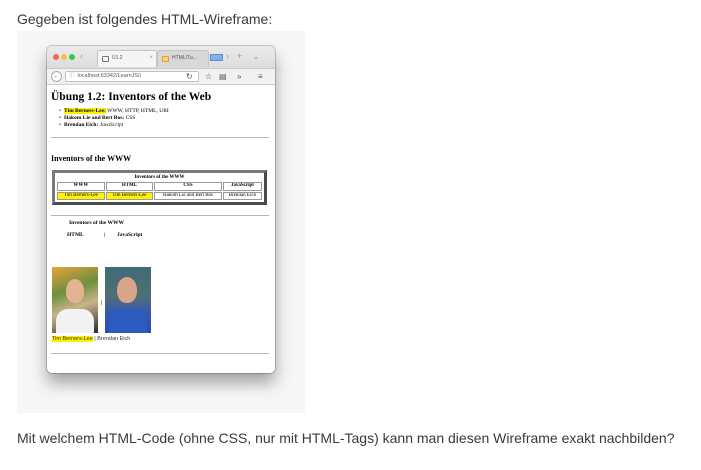 Image resolution: width=701 pixels, height=470 pixels. Describe the element at coordinates (129, 186) in the screenshot. I see `table-header: HTML` at that location.